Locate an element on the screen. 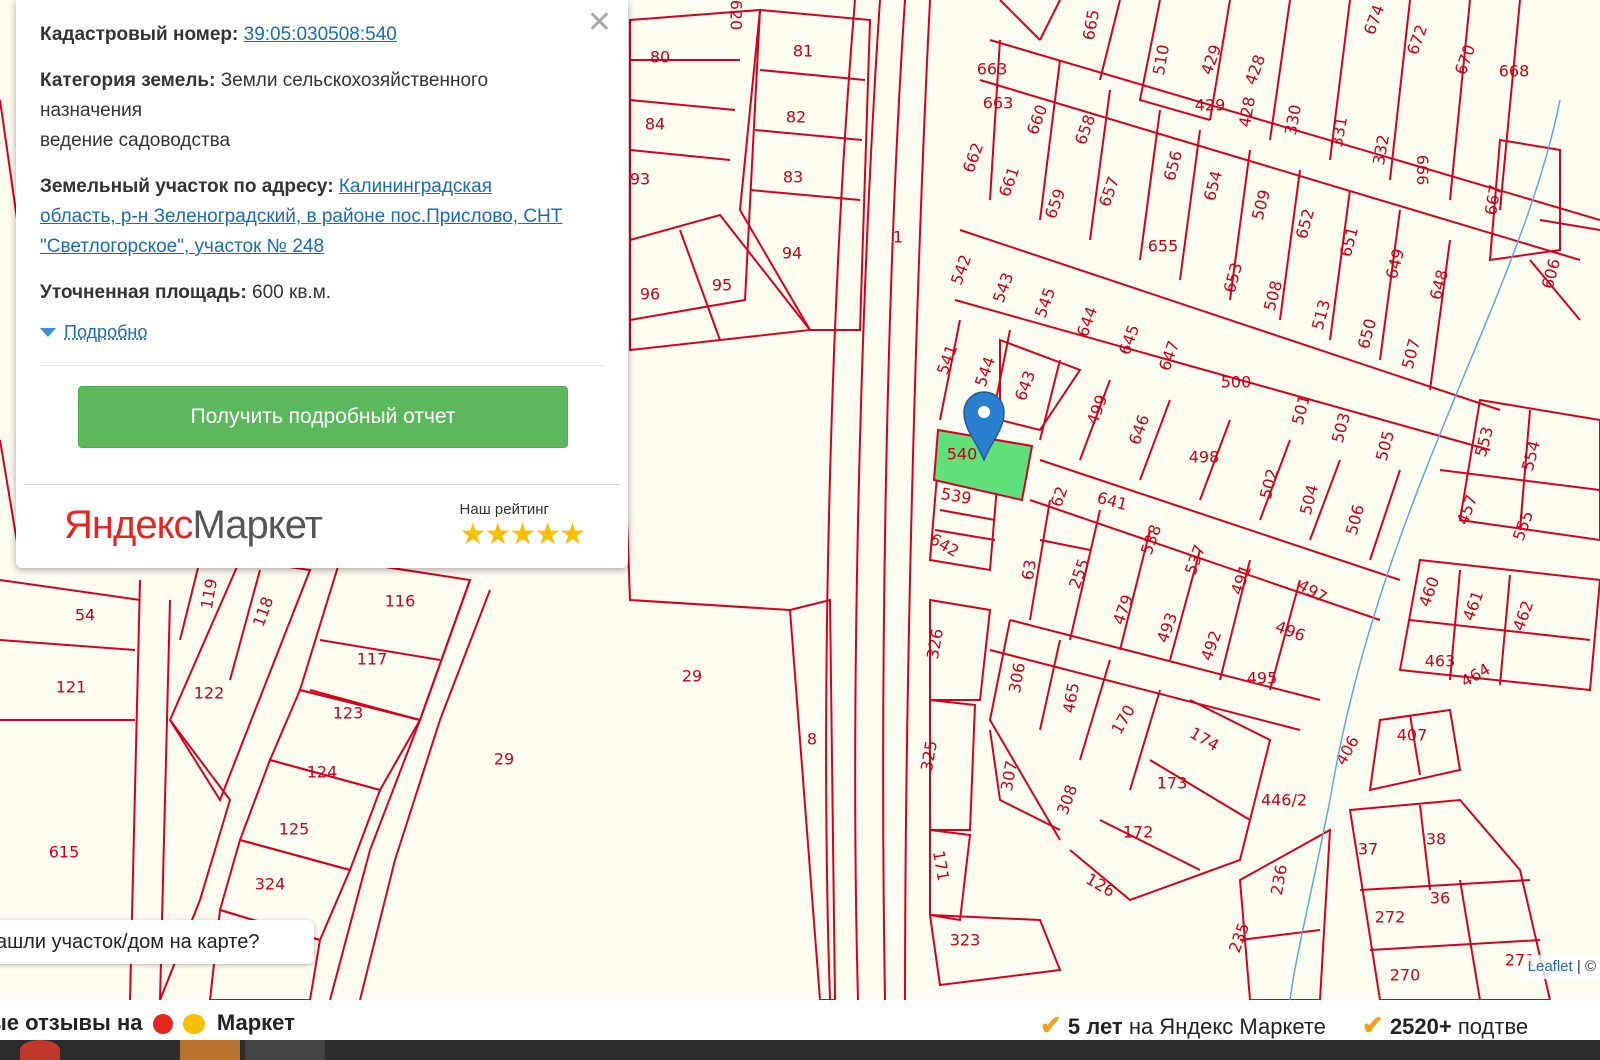 The height and width of the screenshot is (1060, 1600). plot-label: 308 is located at coordinates (1067, 799).